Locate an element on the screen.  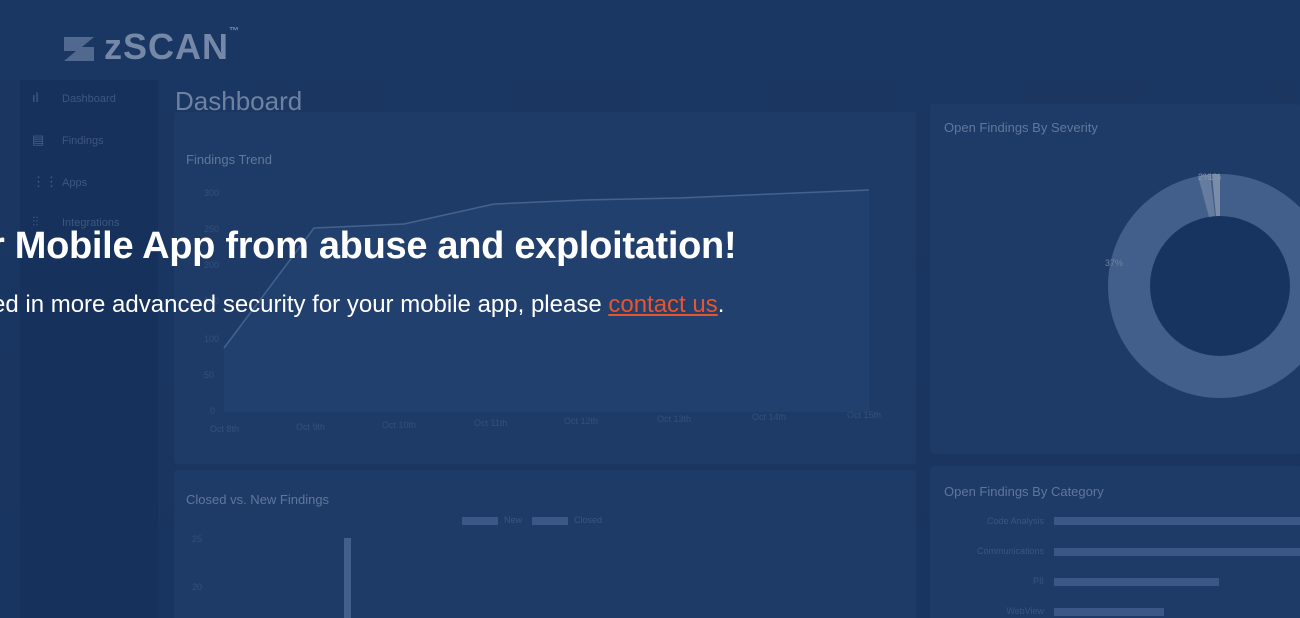
subtext-period: . is located at coordinates (721, 304).